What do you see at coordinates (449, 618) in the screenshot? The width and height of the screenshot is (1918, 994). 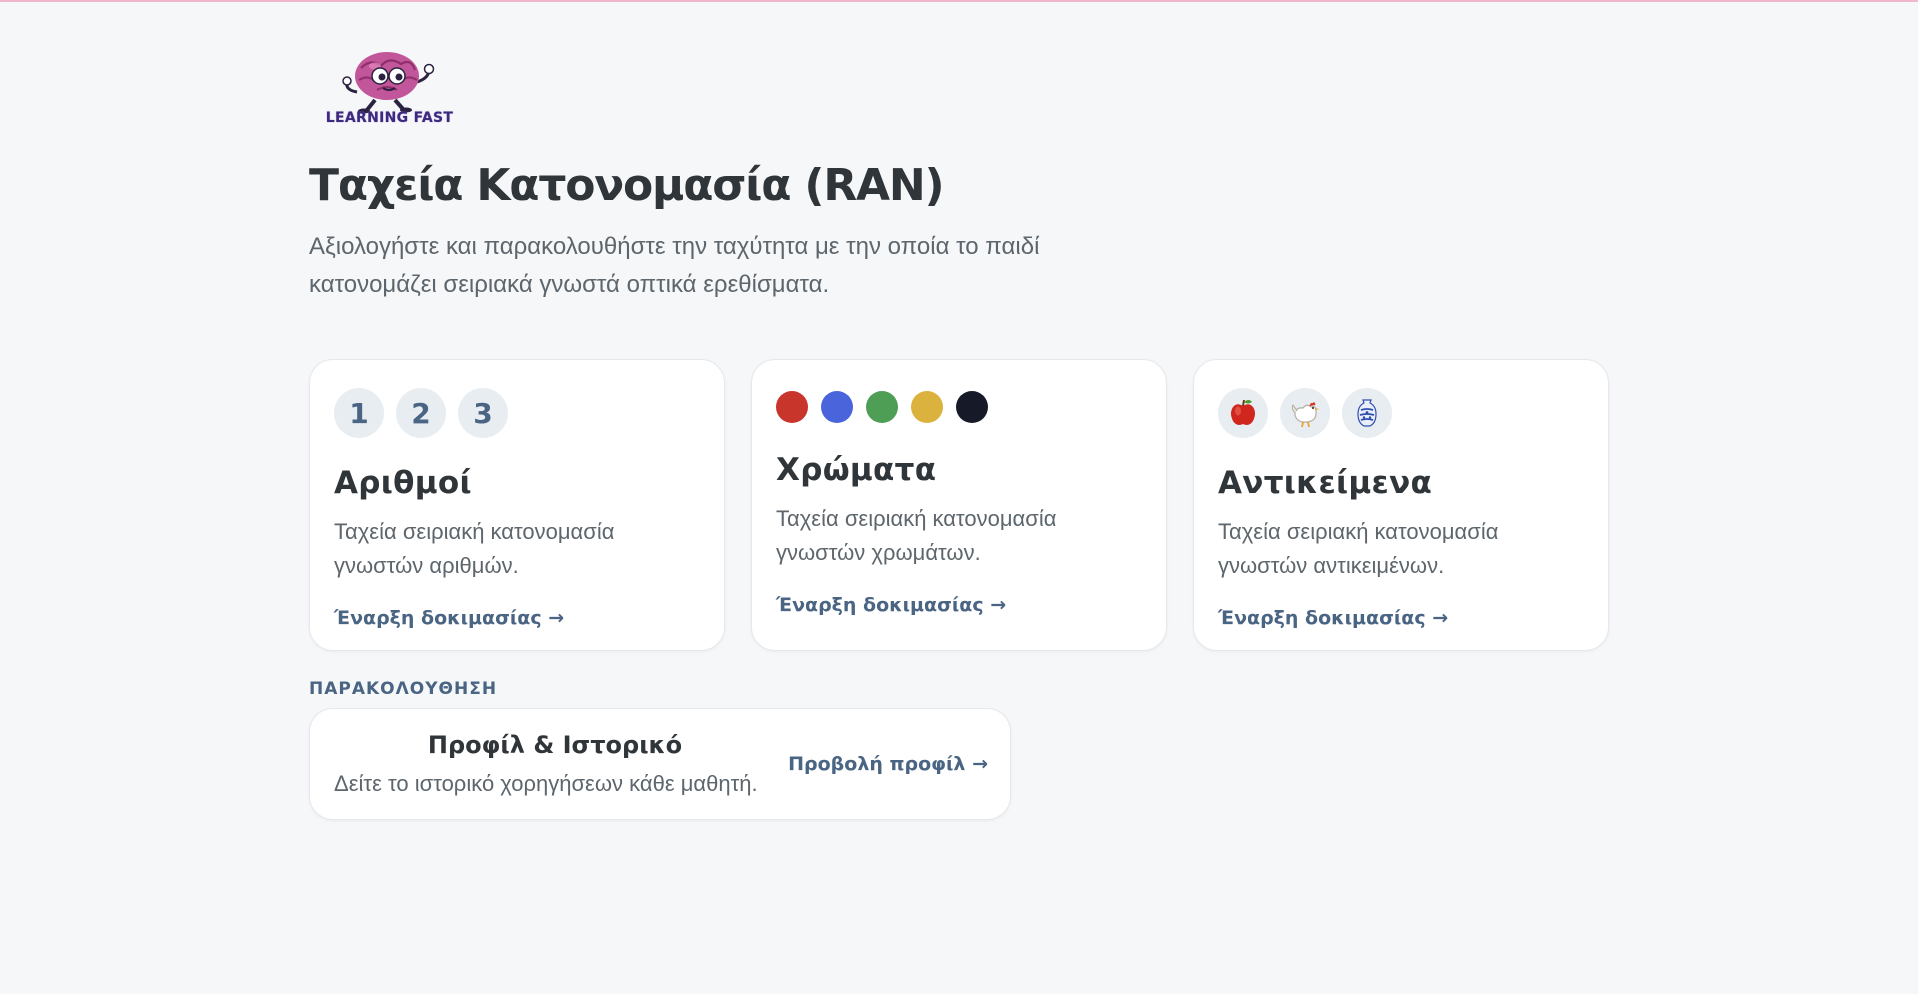 I see `start-test-link-numbers: Έναρξη δοκιμασίας →` at bounding box center [449, 618].